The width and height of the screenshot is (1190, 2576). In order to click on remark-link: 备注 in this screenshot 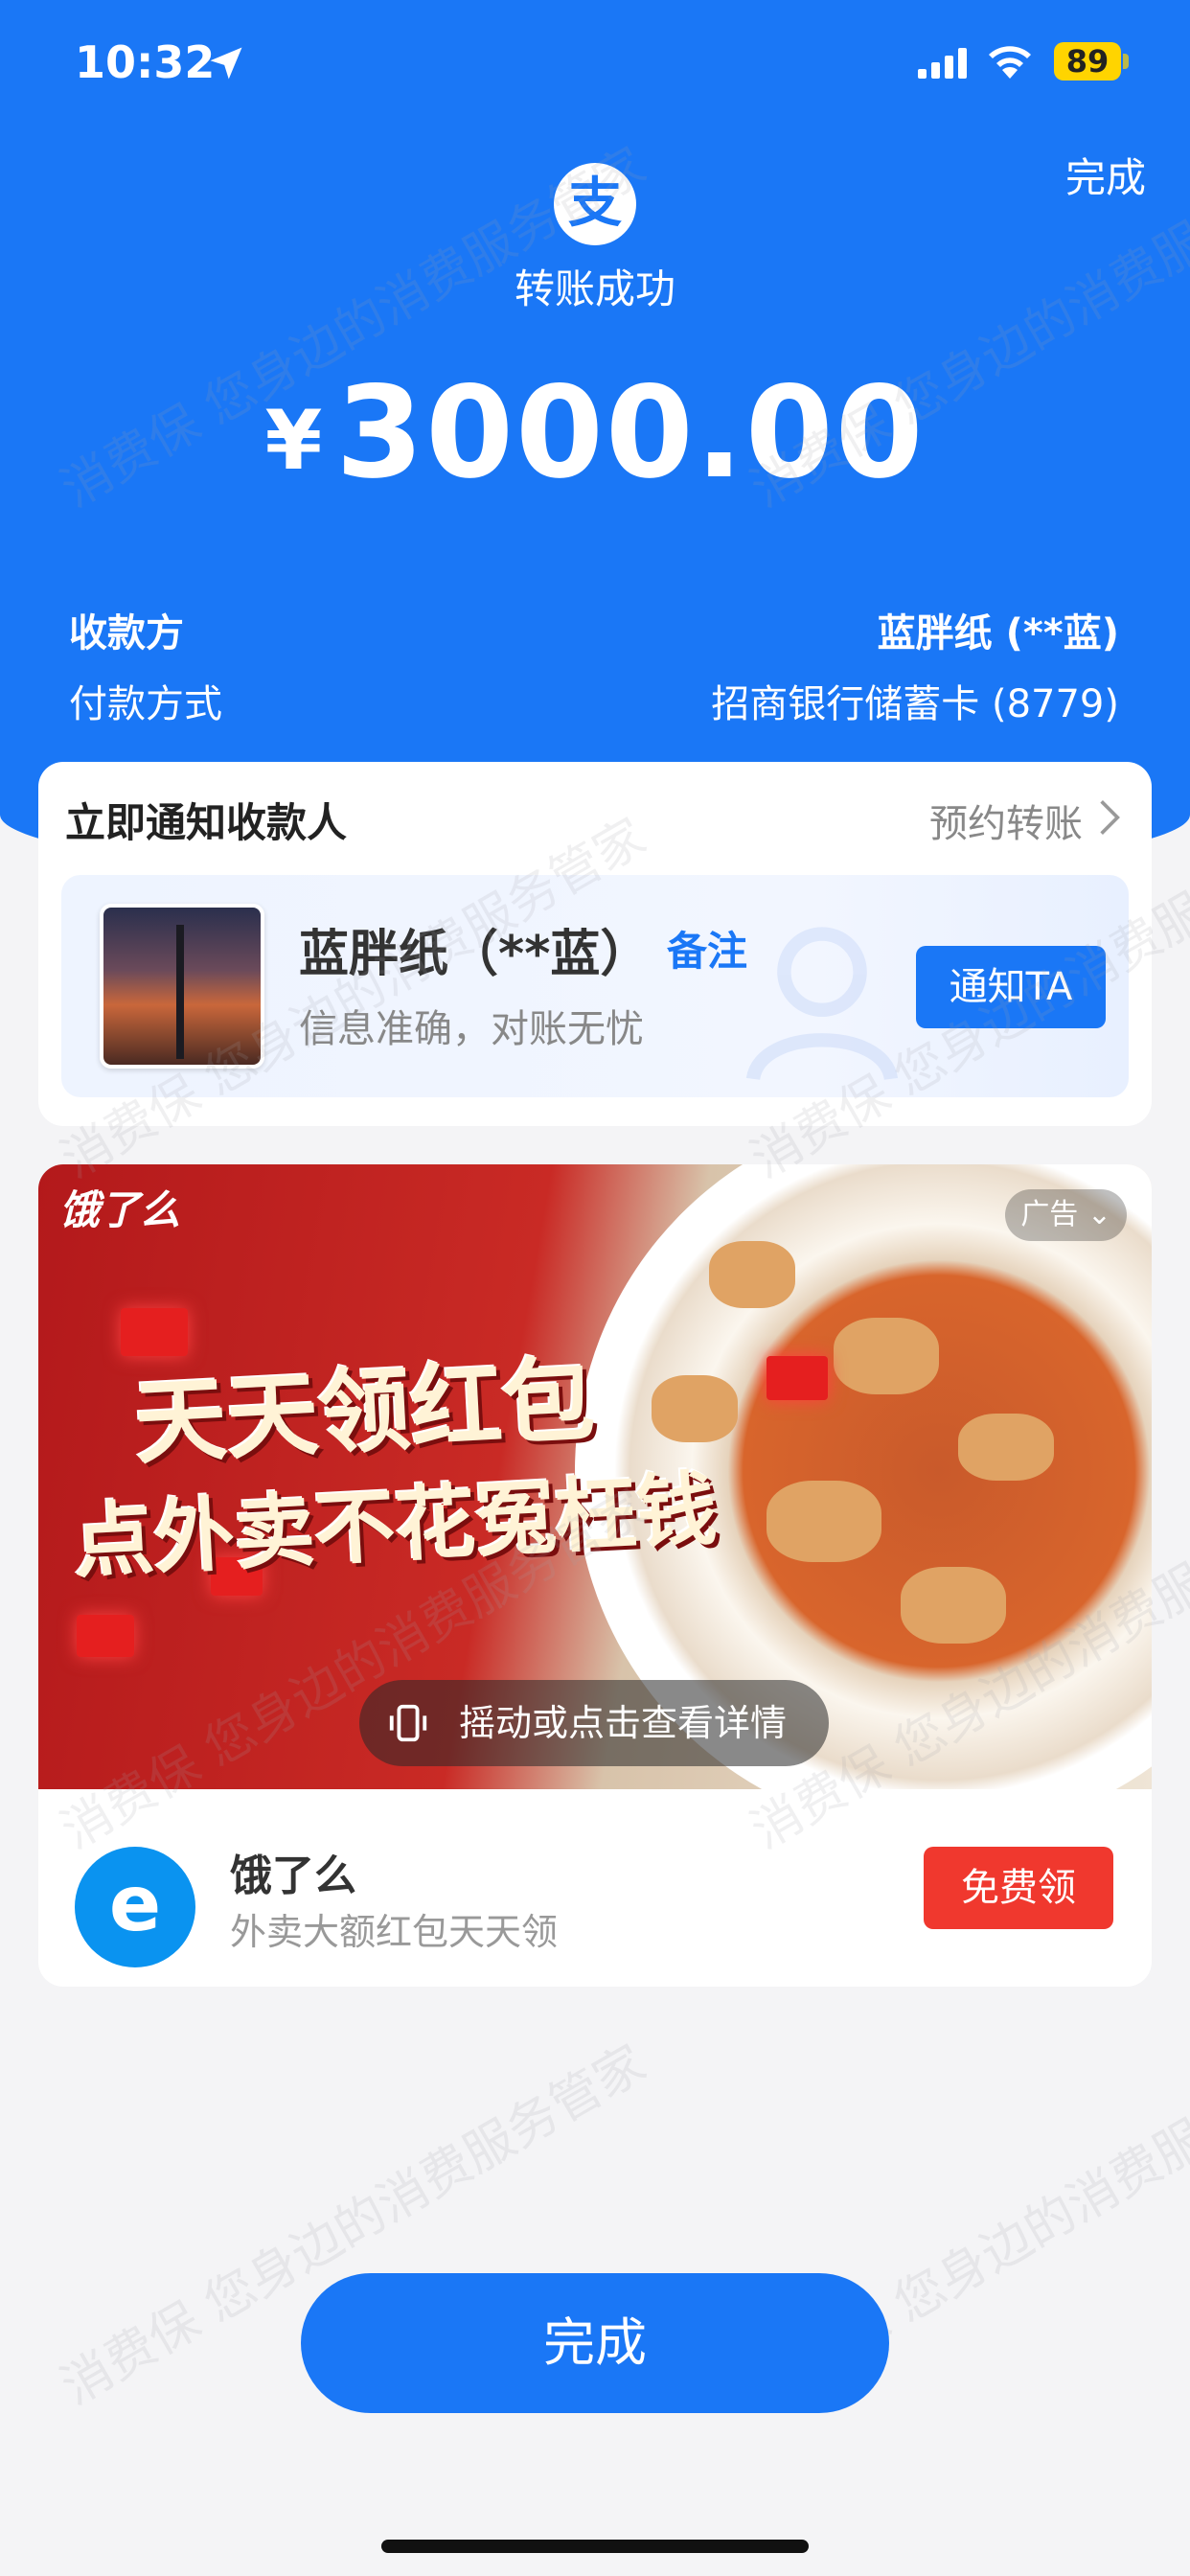, I will do `click(707, 948)`.